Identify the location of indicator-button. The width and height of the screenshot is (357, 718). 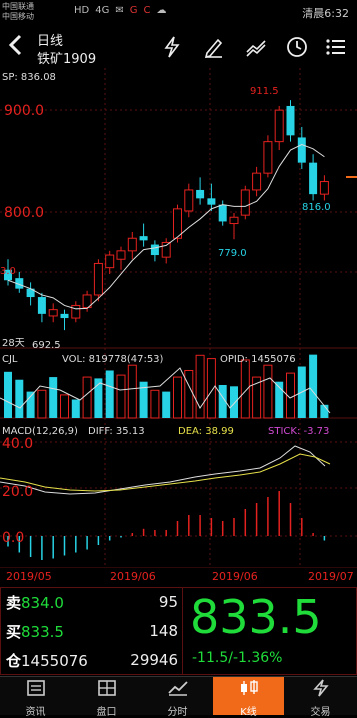
(256, 49).